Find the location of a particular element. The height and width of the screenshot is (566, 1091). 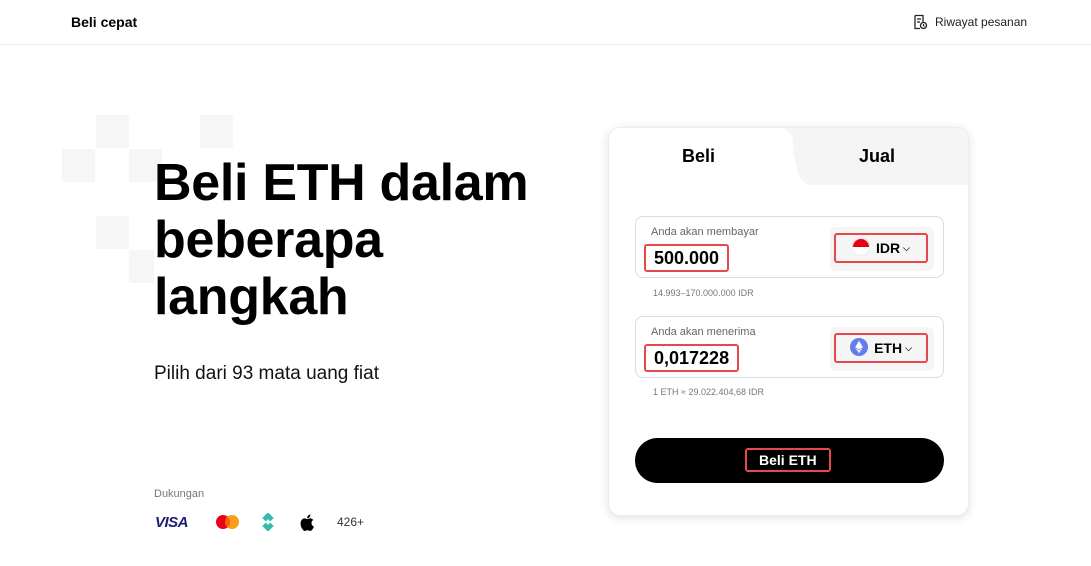

eth-icon is located at coordinates (859, 348).